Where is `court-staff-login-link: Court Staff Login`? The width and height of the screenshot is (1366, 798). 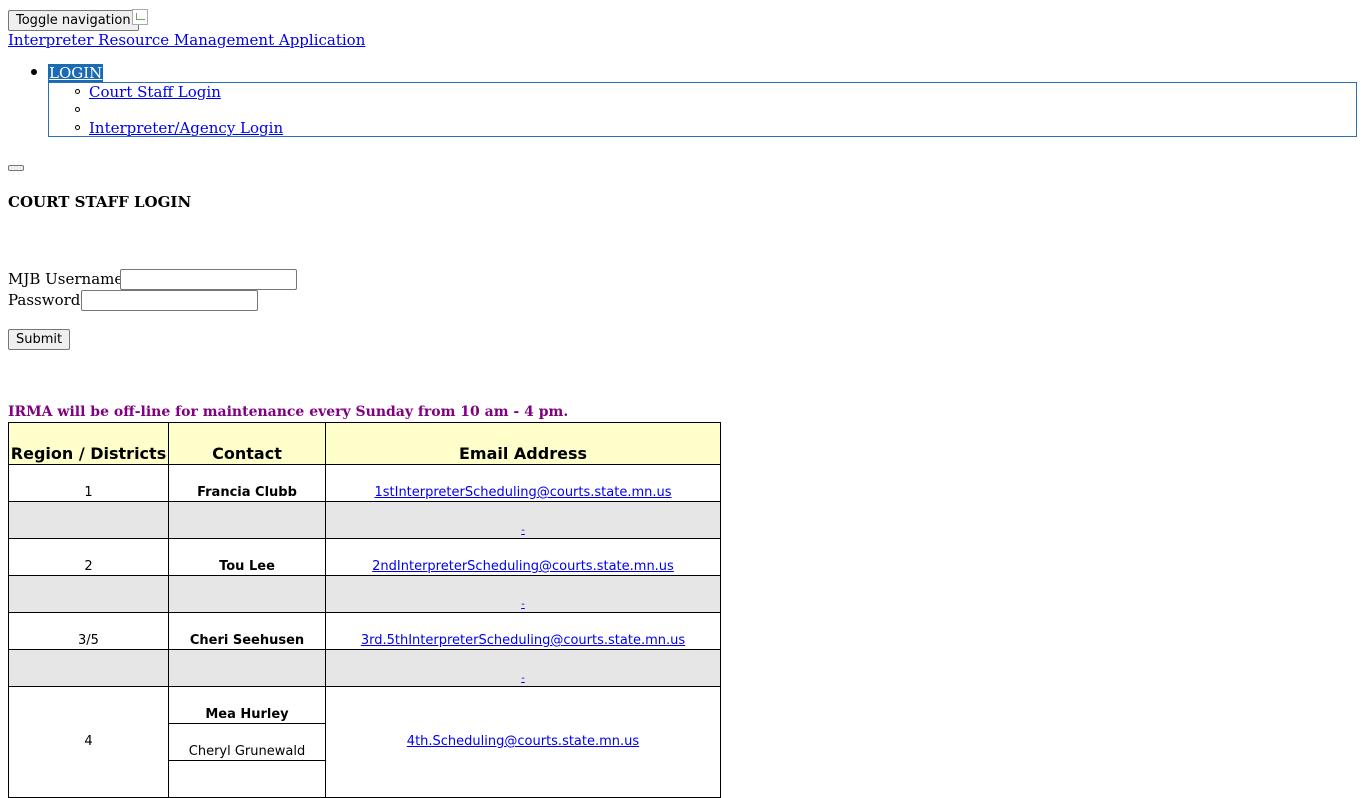 court-staff-login-link: Court Staff Login is located at coordinates (155, 92).